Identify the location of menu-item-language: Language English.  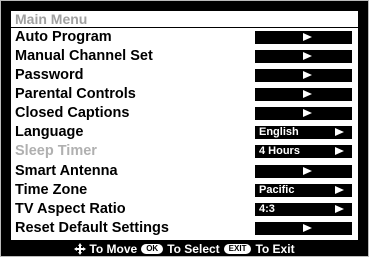
(184, 132).